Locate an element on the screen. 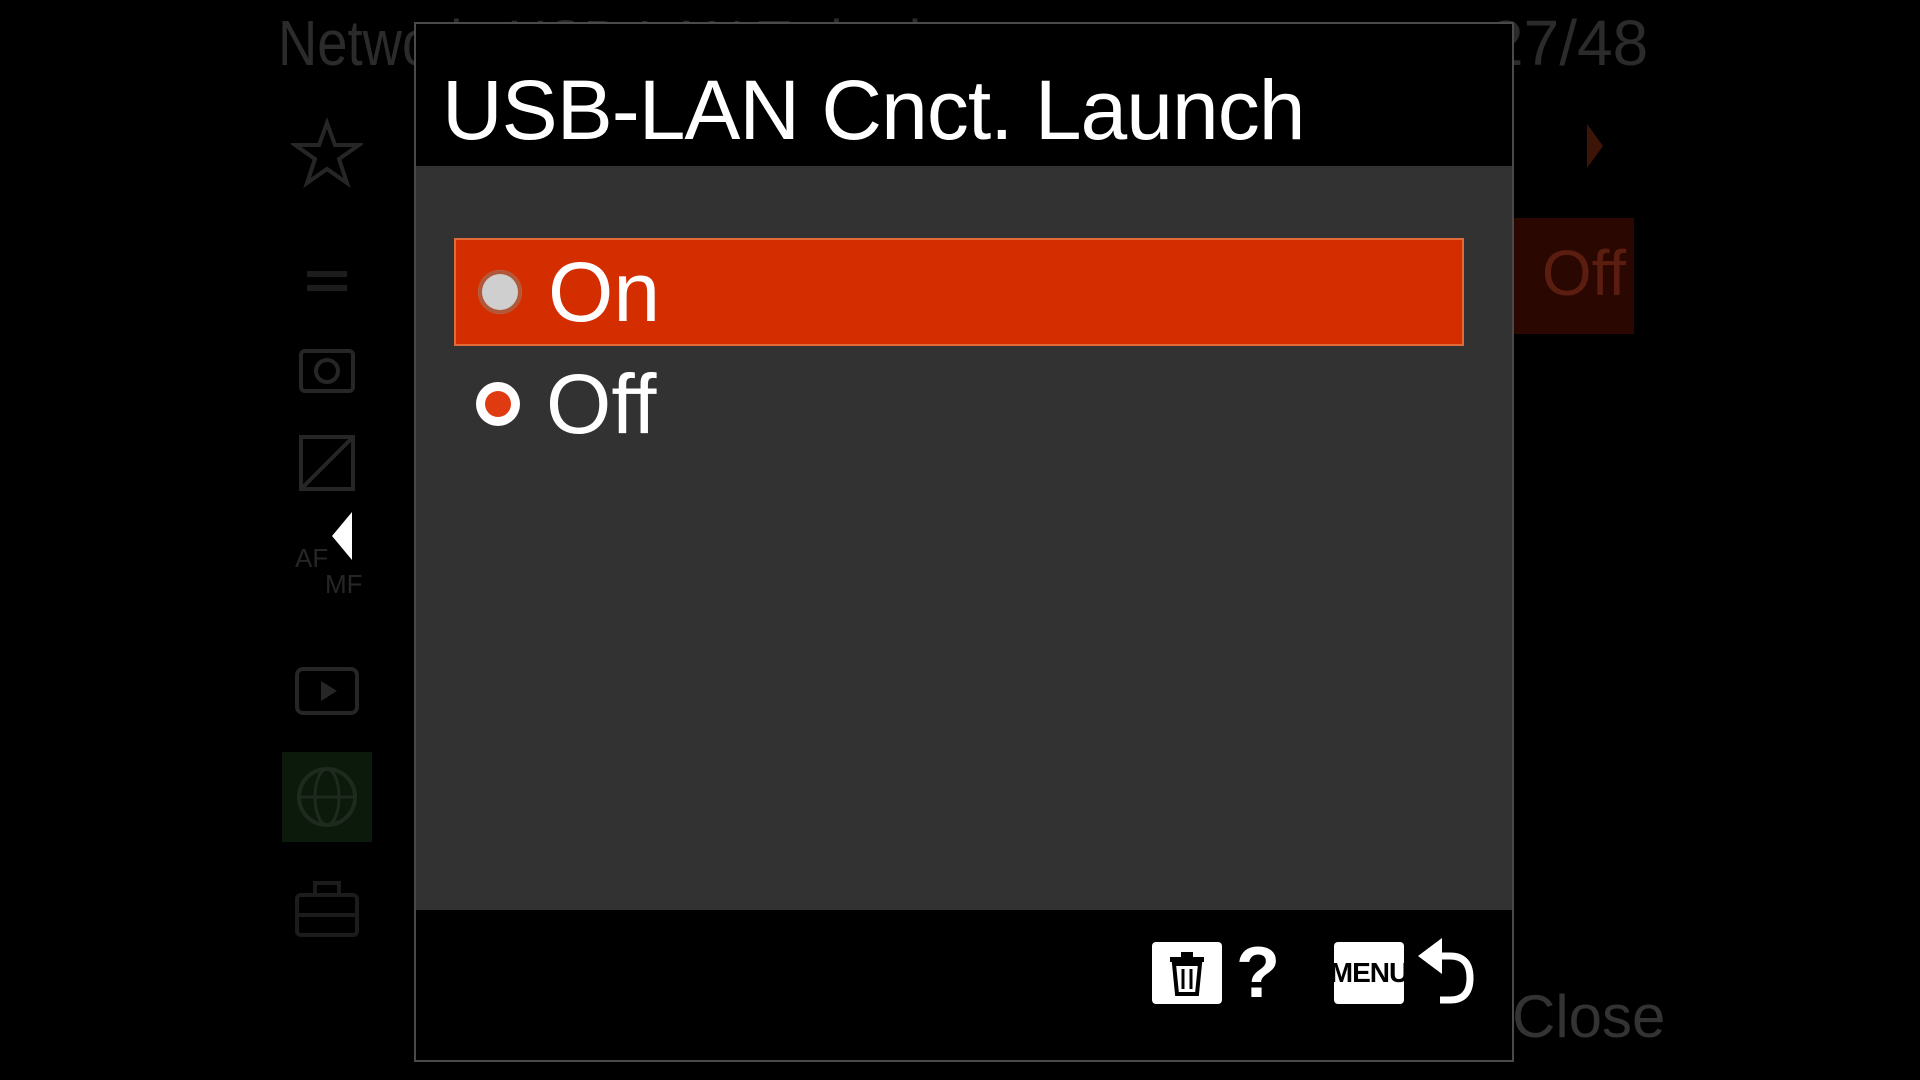 The width and height of the screenshot is (1920, 1080). dialog-header: USB-LAN Cnct. Launch is located at coordinates (964, 95).